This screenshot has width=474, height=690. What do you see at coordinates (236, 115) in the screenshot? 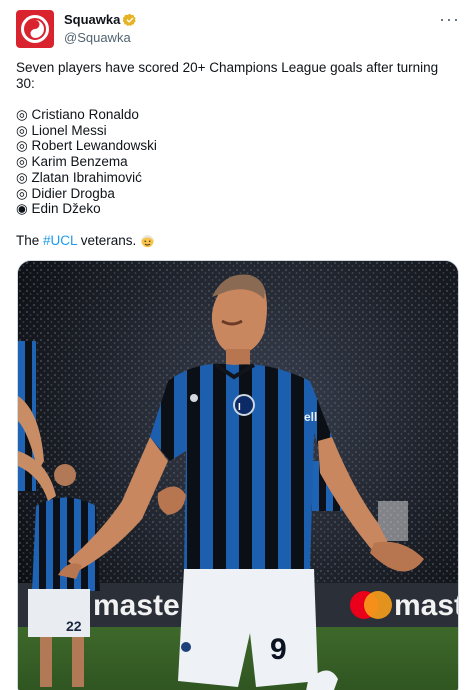
I see `list-item: ◎ Cristiano Ronaldo` at bounding box center [236, 115].